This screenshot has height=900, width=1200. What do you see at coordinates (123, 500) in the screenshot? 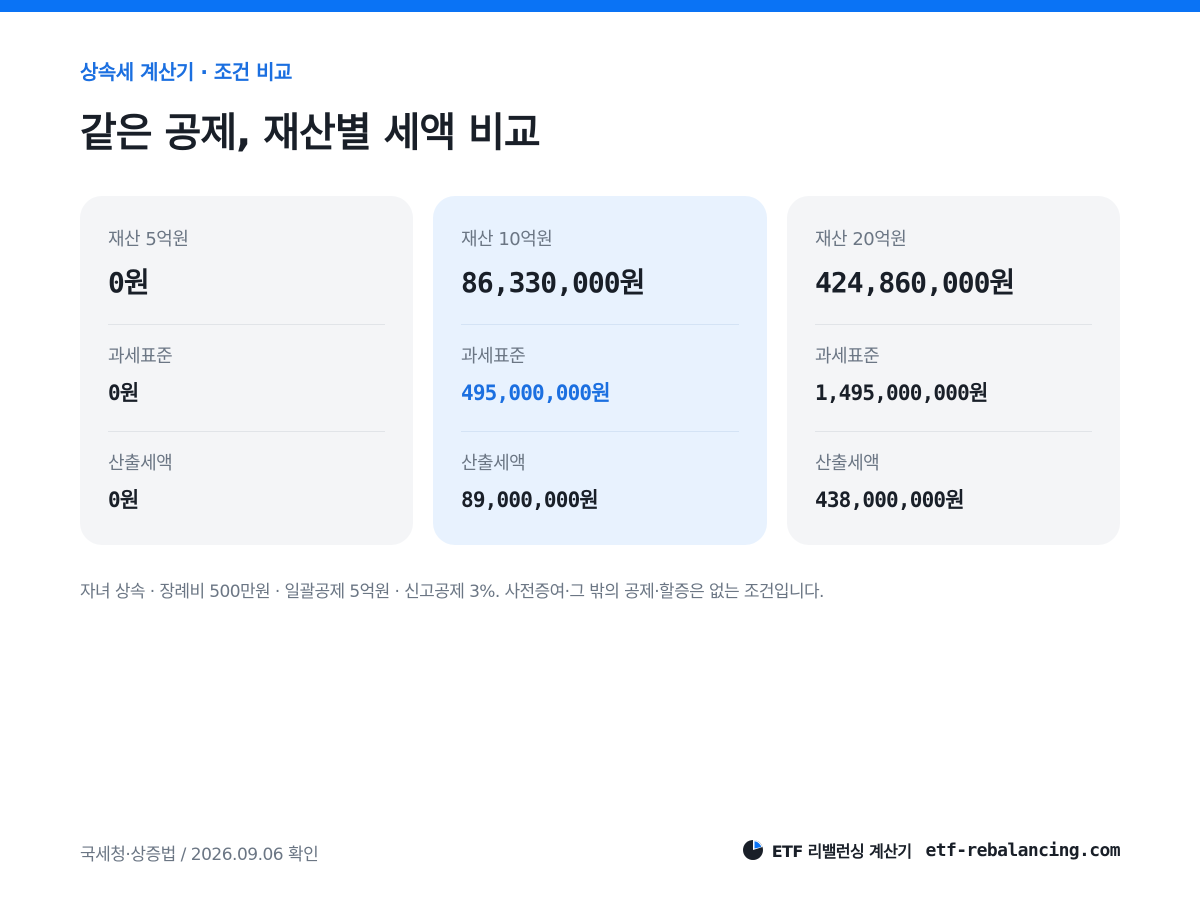
I see `calculated-tax-value: 0원` at bounding box center [123, 500].